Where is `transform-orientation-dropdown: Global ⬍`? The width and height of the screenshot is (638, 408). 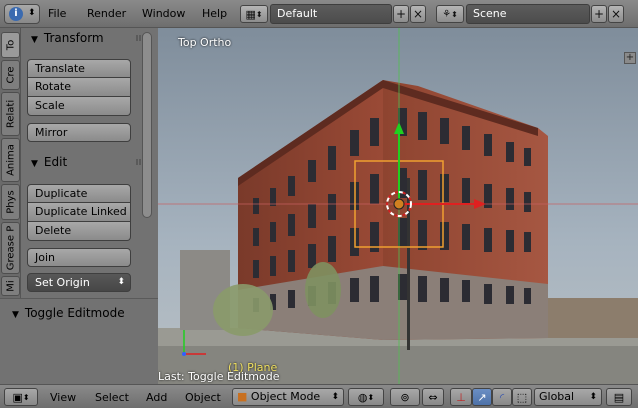
transform-orientation-dropdown: Global ⬍ is located at coordinates (568, 397).